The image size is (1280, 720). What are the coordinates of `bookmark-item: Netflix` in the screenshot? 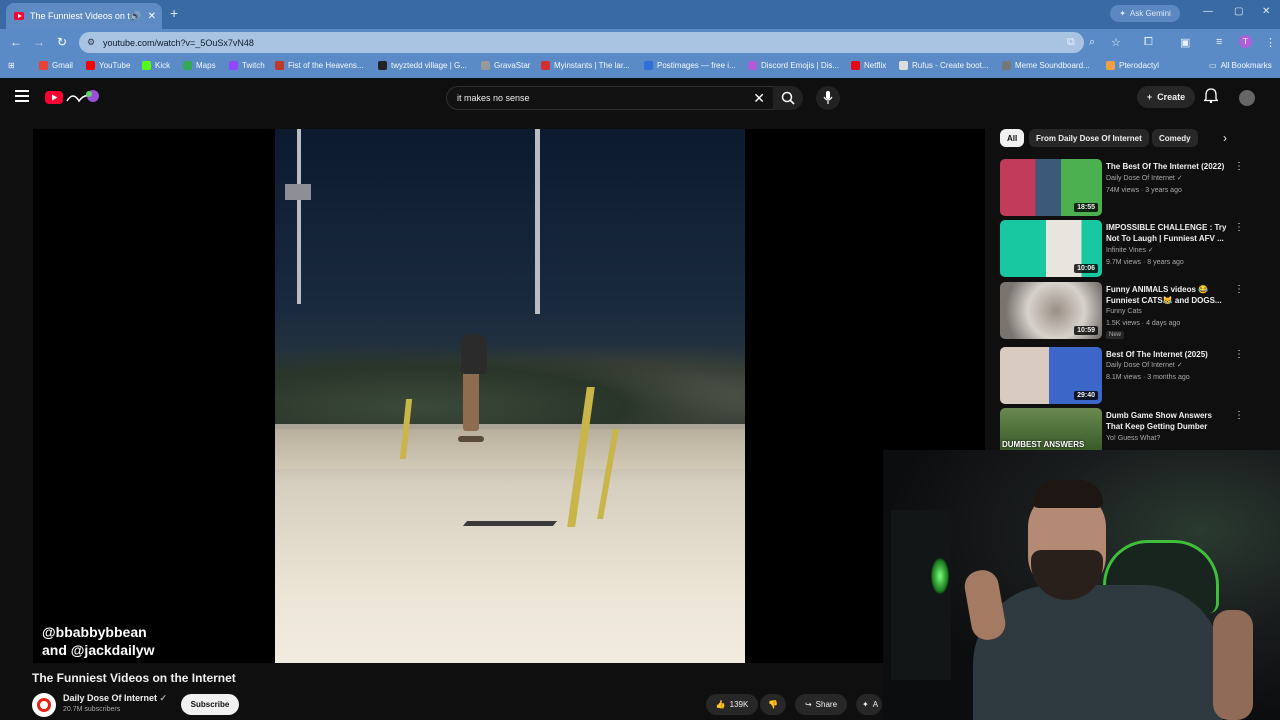 It's located at (868, 65).